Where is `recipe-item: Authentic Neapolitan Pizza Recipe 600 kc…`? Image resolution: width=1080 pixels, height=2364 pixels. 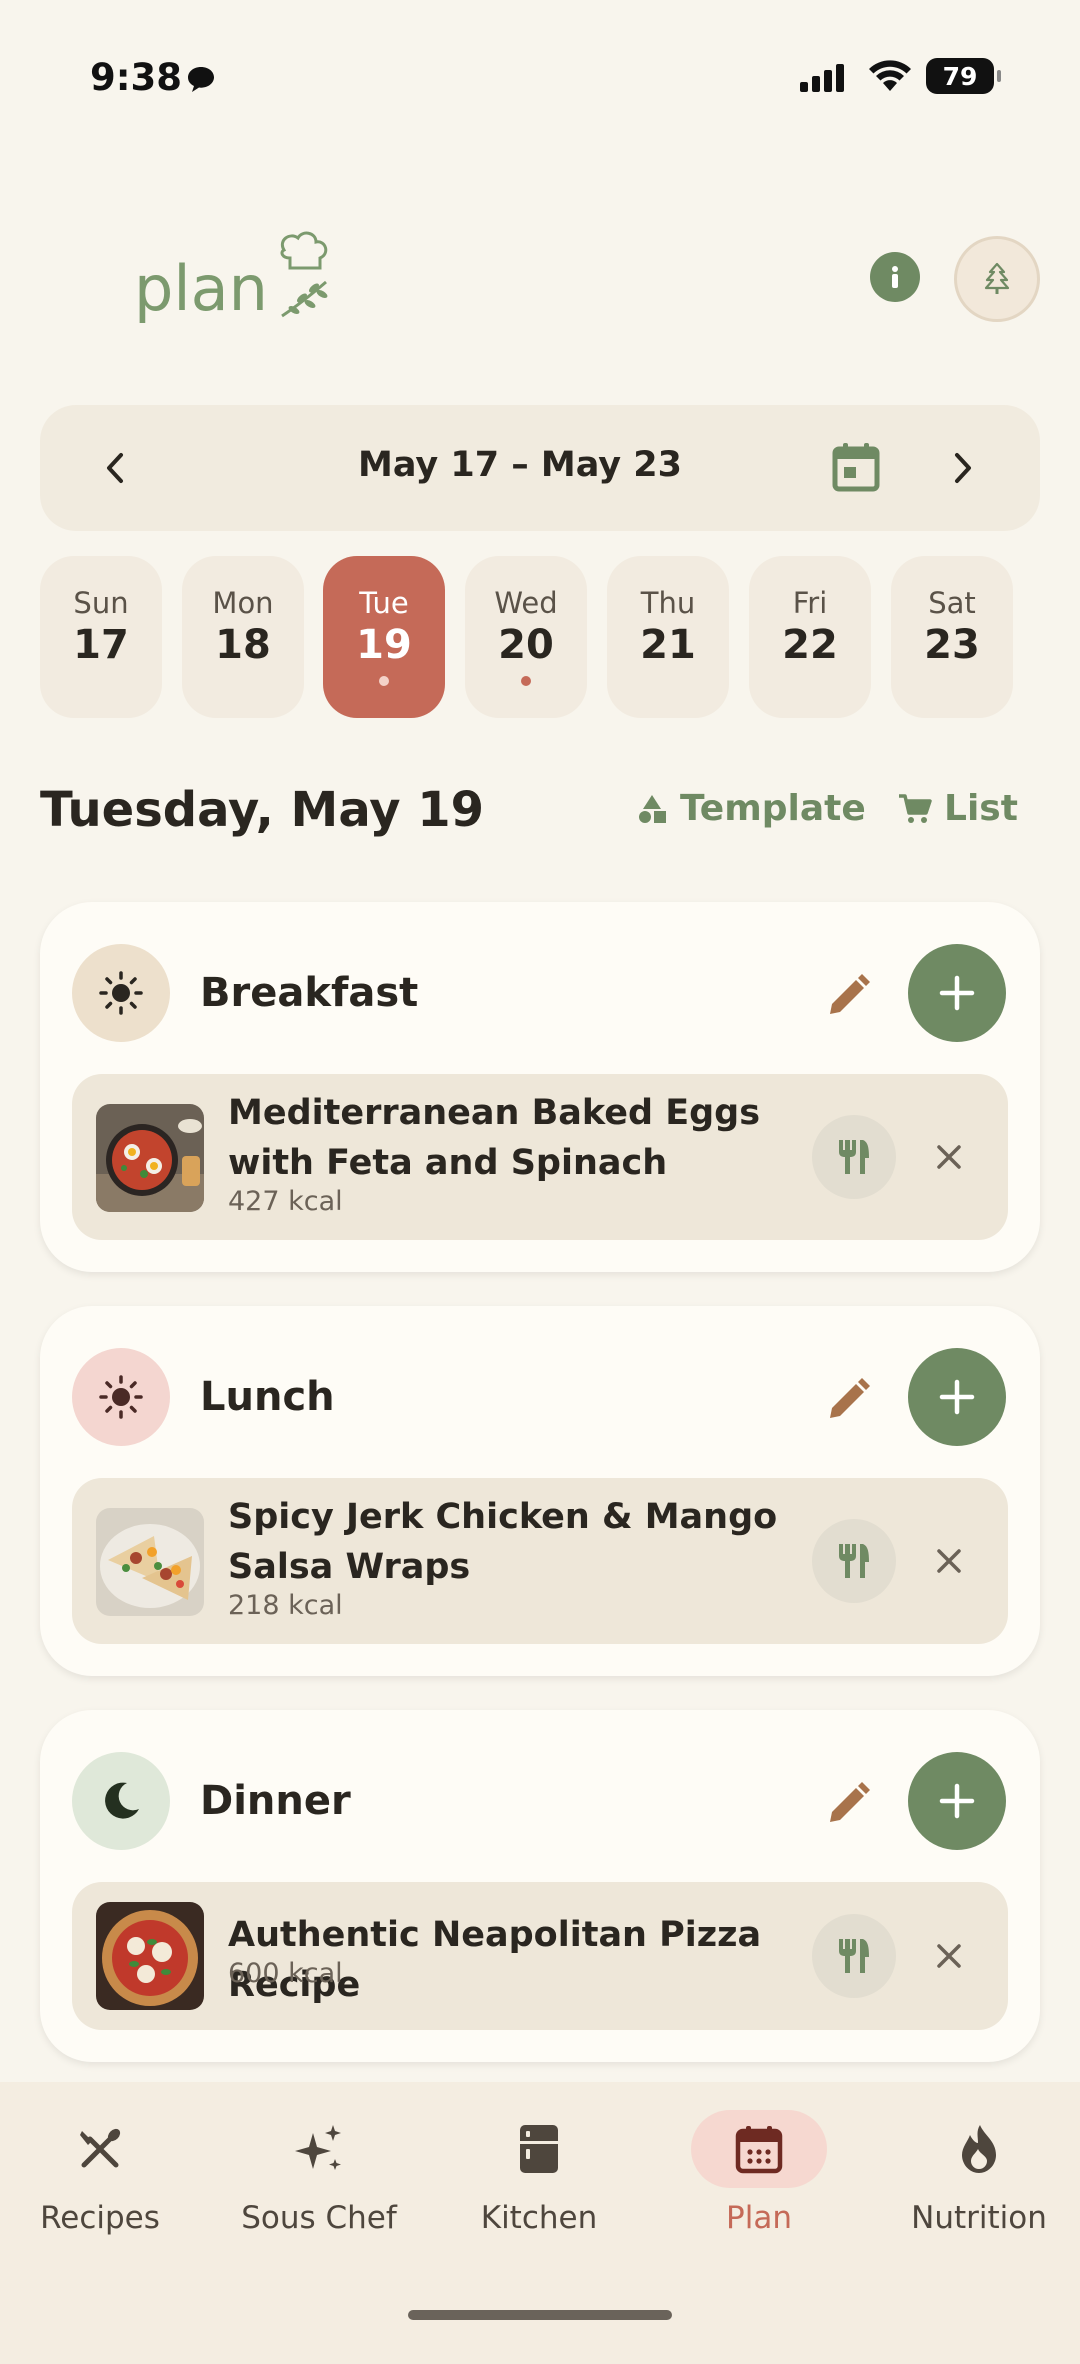 recipe-item: Authentic Neapolitan Pizza Recipe 600 kc… is located at coordinates (540, 1956).